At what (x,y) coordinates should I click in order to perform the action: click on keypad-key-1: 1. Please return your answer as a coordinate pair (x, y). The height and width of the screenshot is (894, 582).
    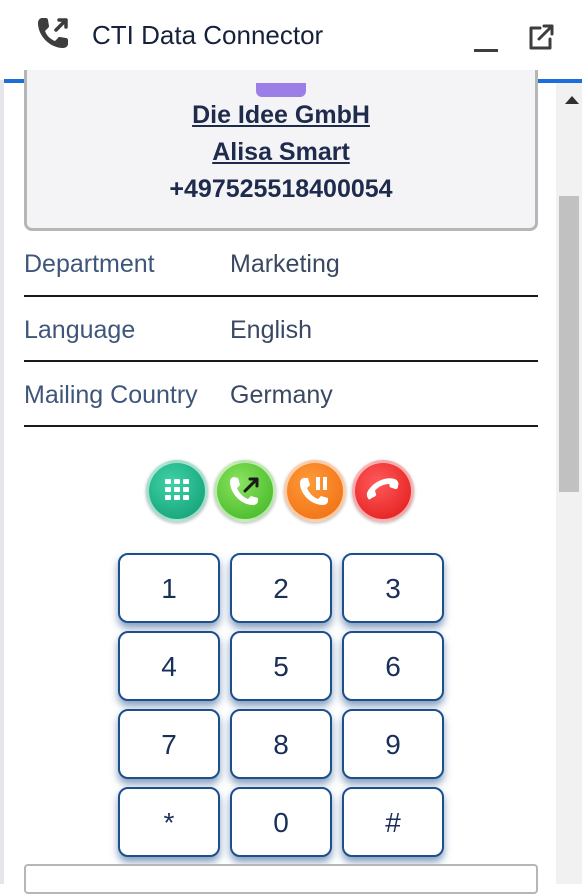
    Looking at the image, I should click on (169, 588).